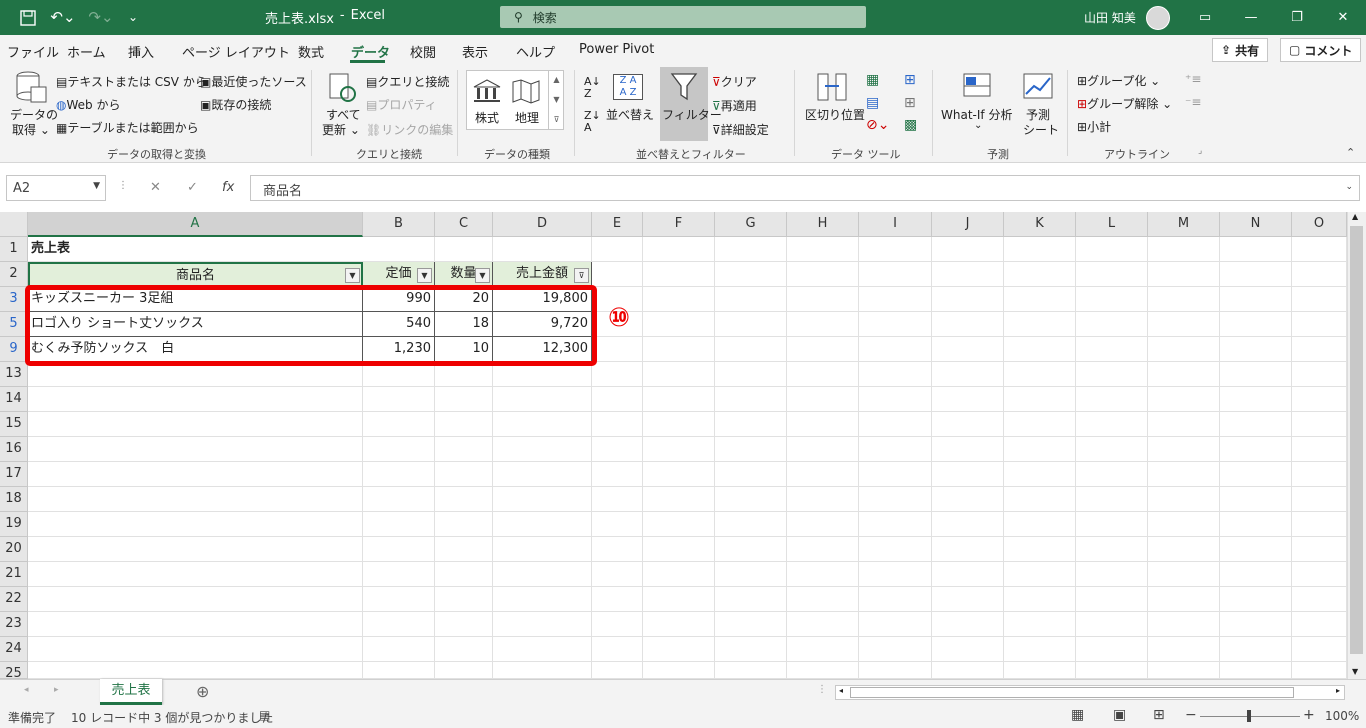 This screenshot has width=1366, height=728. I want to click on sort-az-icon: A↓ Z, so click(592, 88).